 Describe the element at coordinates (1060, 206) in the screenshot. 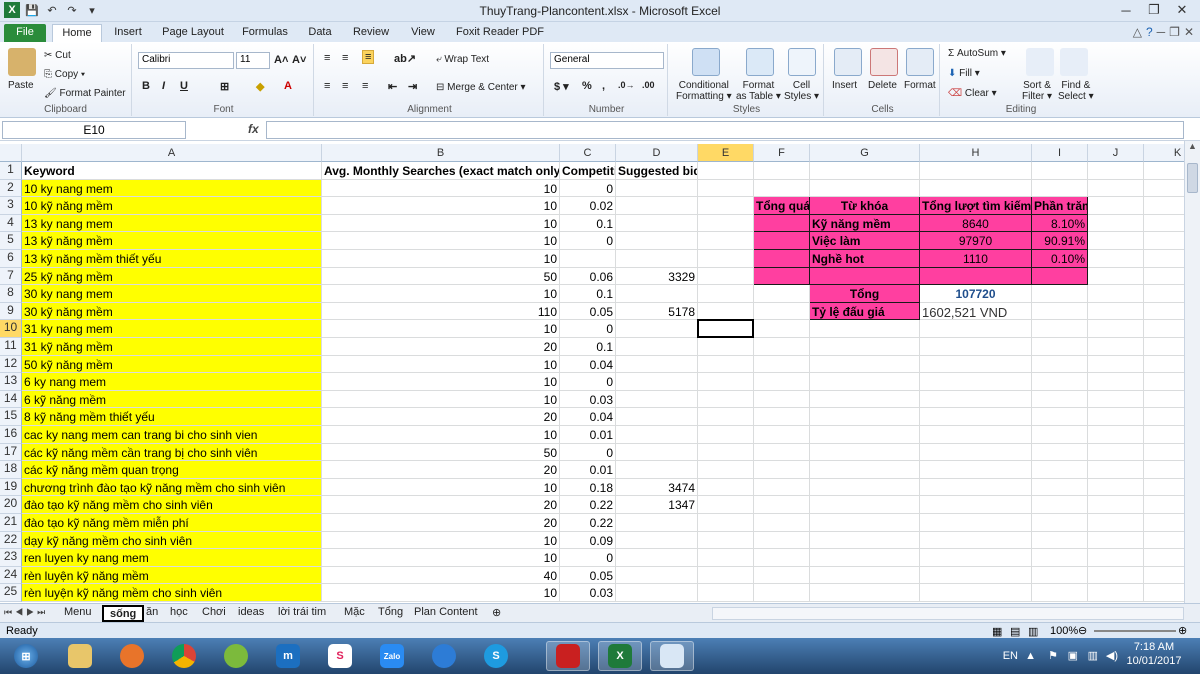

I see `summary-header-percent: Phần trăm` at that location.